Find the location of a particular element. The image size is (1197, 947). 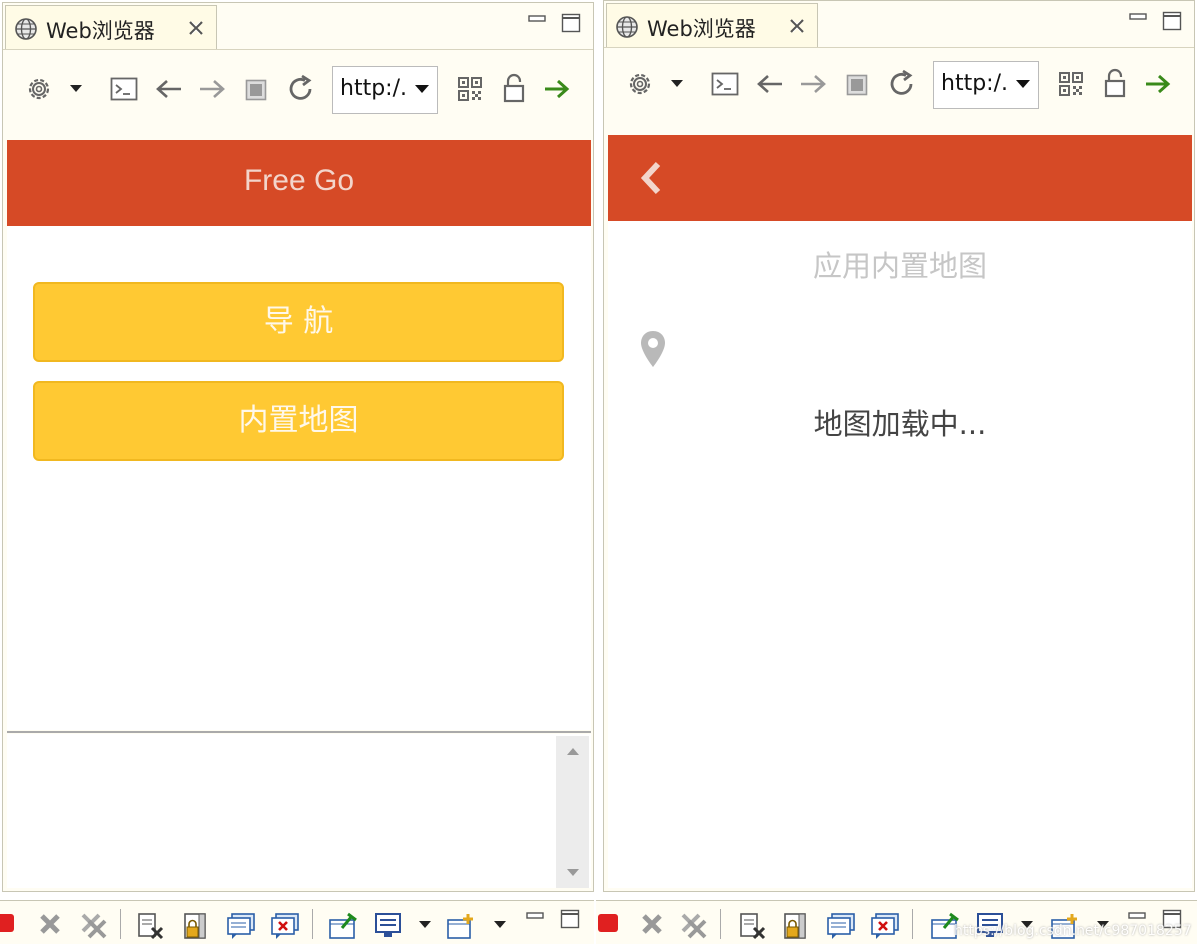

left-browser-tab: Web浏览器 is located at coordinates (111, 27).